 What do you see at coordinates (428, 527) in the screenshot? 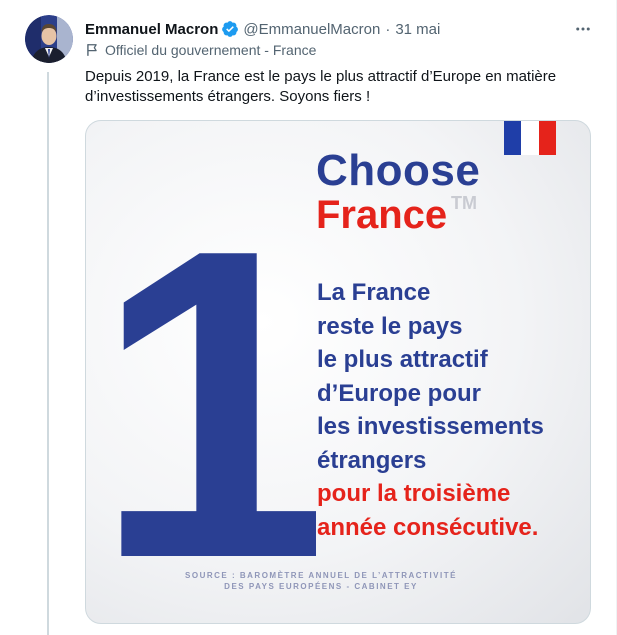
I see `message-line-highlight: année consécutive.` at bounding box center [428, 527].